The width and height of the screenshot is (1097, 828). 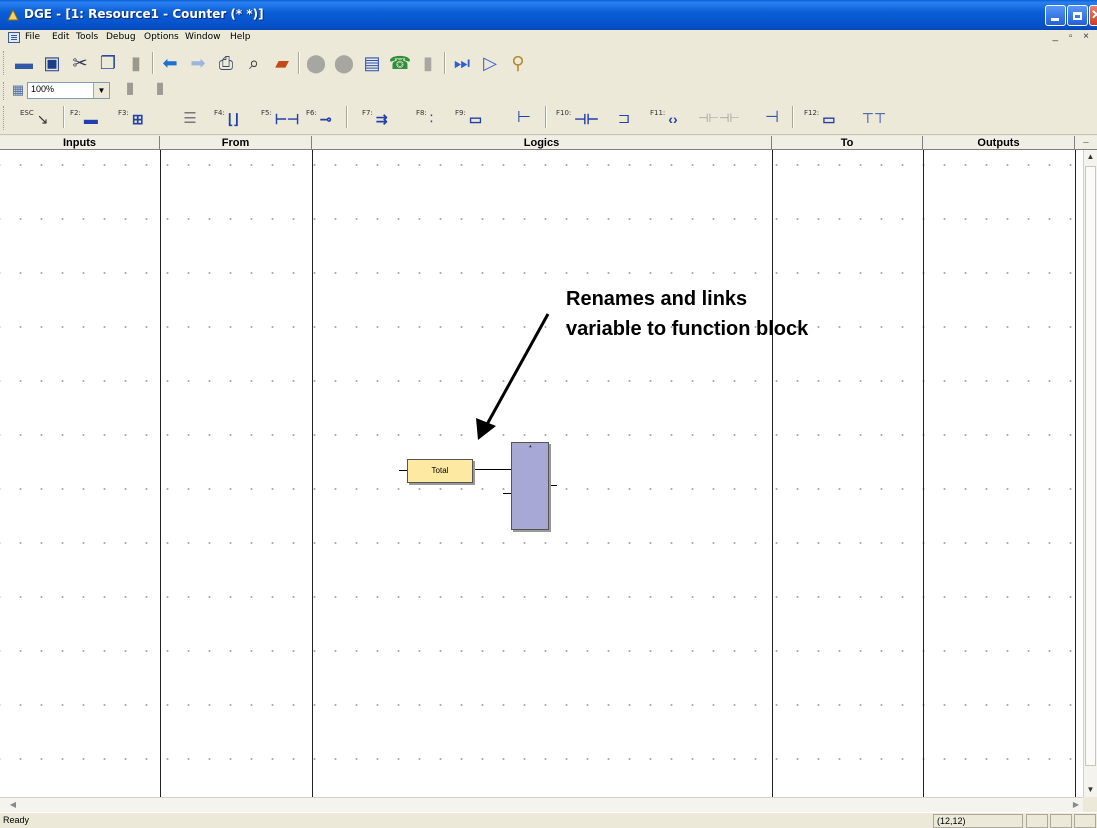 What do you see at coordinates (1061, 821) in the screenshot?
I see `status-pane` at bounding box center [1061, 821].